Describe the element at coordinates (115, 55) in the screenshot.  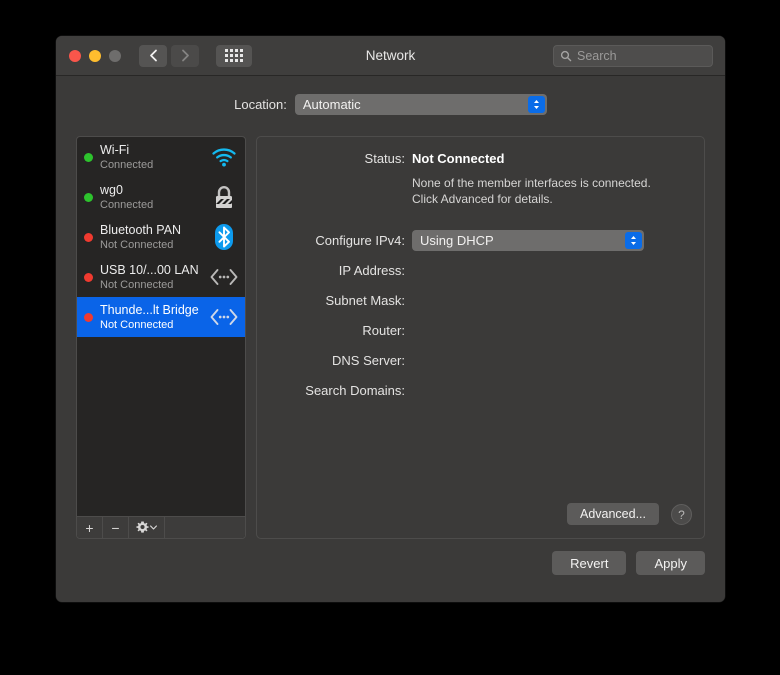
I see `maximize-window-button` at that location.